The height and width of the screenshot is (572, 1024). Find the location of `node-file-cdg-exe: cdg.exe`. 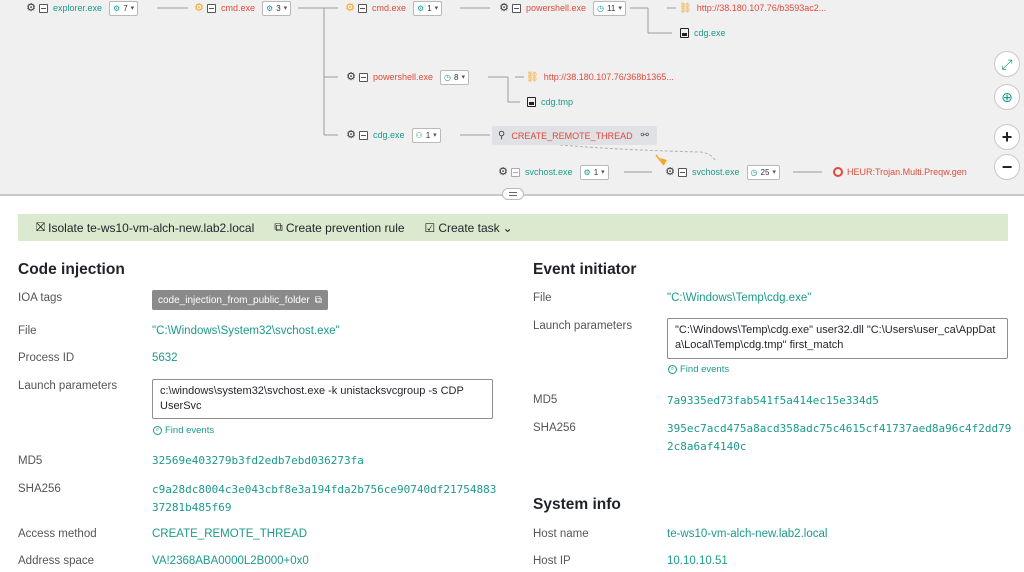

node-file-cdg-exe: cdg.exe is located at coordinates (703, 33).